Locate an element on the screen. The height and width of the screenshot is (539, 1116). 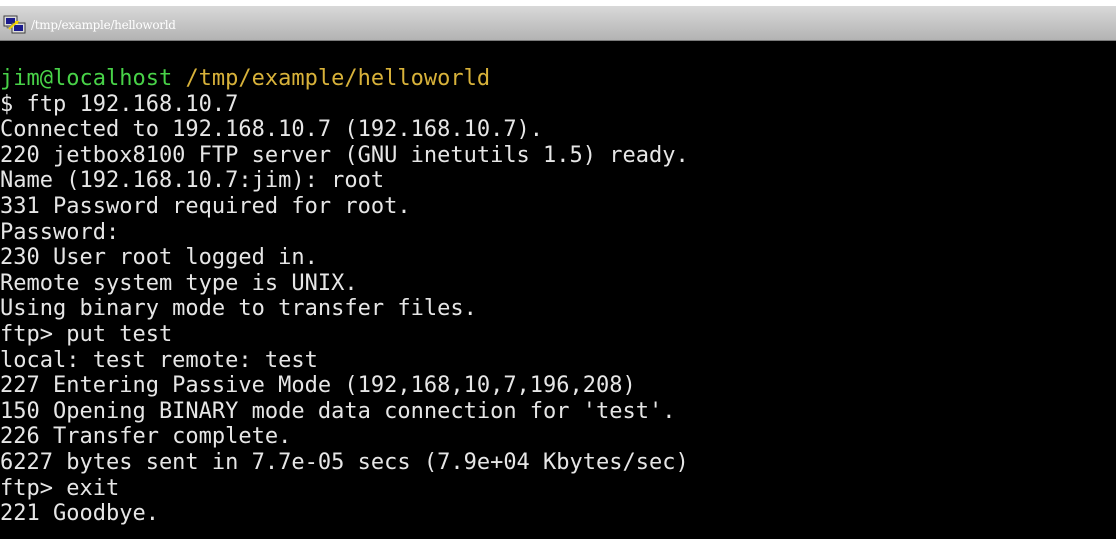
terminal-line: ftp> exit is located at coordinates (60, 488).